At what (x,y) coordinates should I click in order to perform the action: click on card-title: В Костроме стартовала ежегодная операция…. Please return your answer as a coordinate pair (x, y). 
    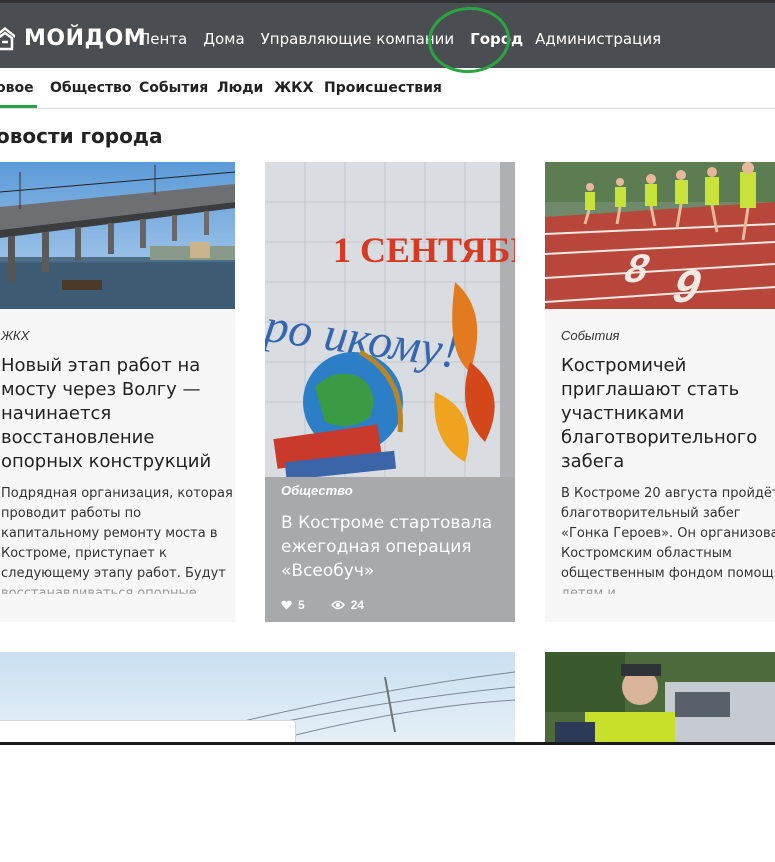
    Looking at the image, I should click on (391, 547).